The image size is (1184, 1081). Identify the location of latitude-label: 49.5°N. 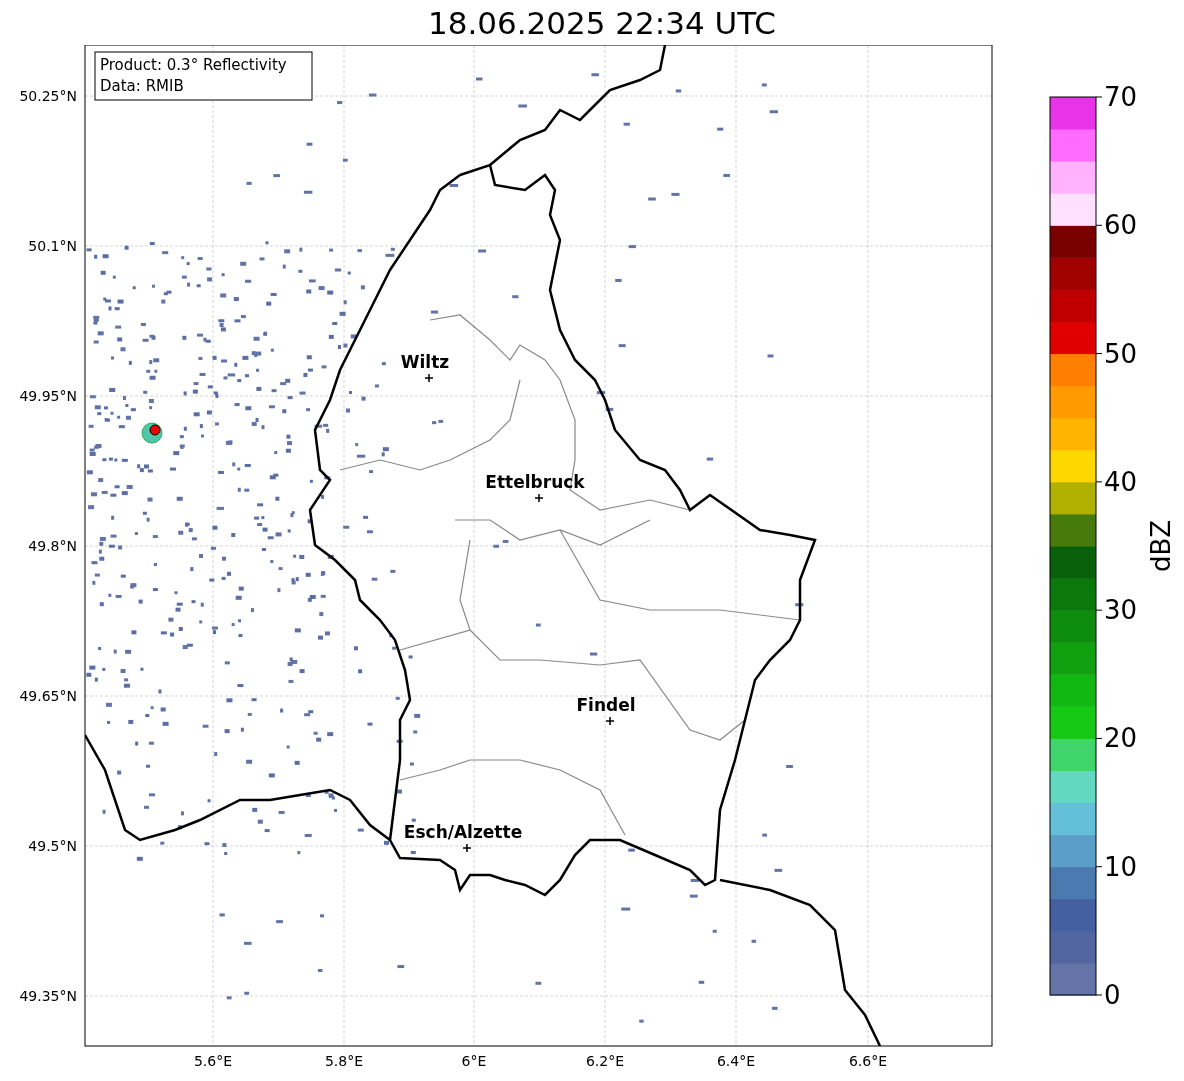
(52, 846).